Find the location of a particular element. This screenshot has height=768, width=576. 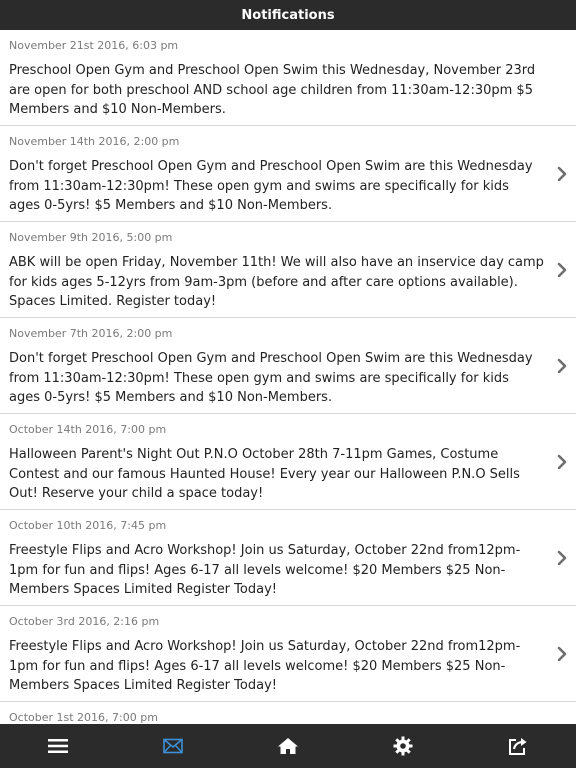

header-bar: Notifications is located at coordinates (288, 15).